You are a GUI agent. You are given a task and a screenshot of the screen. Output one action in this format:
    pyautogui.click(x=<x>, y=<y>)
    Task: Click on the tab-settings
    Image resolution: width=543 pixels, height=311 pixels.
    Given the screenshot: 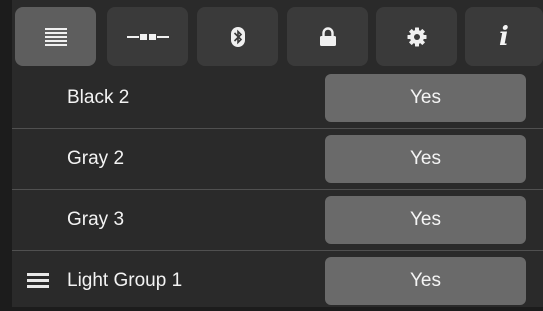 What is the action you would take?
    pyautogui.click(x=416, y=36)
    